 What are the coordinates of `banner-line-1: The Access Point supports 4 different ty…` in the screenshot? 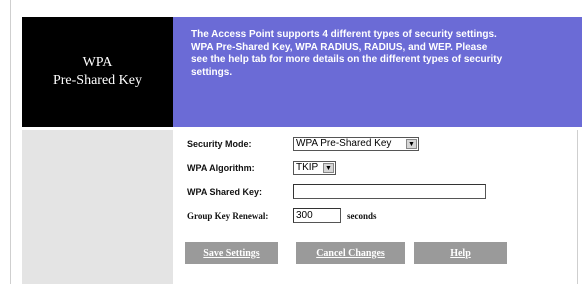 It's located at (344, 34).